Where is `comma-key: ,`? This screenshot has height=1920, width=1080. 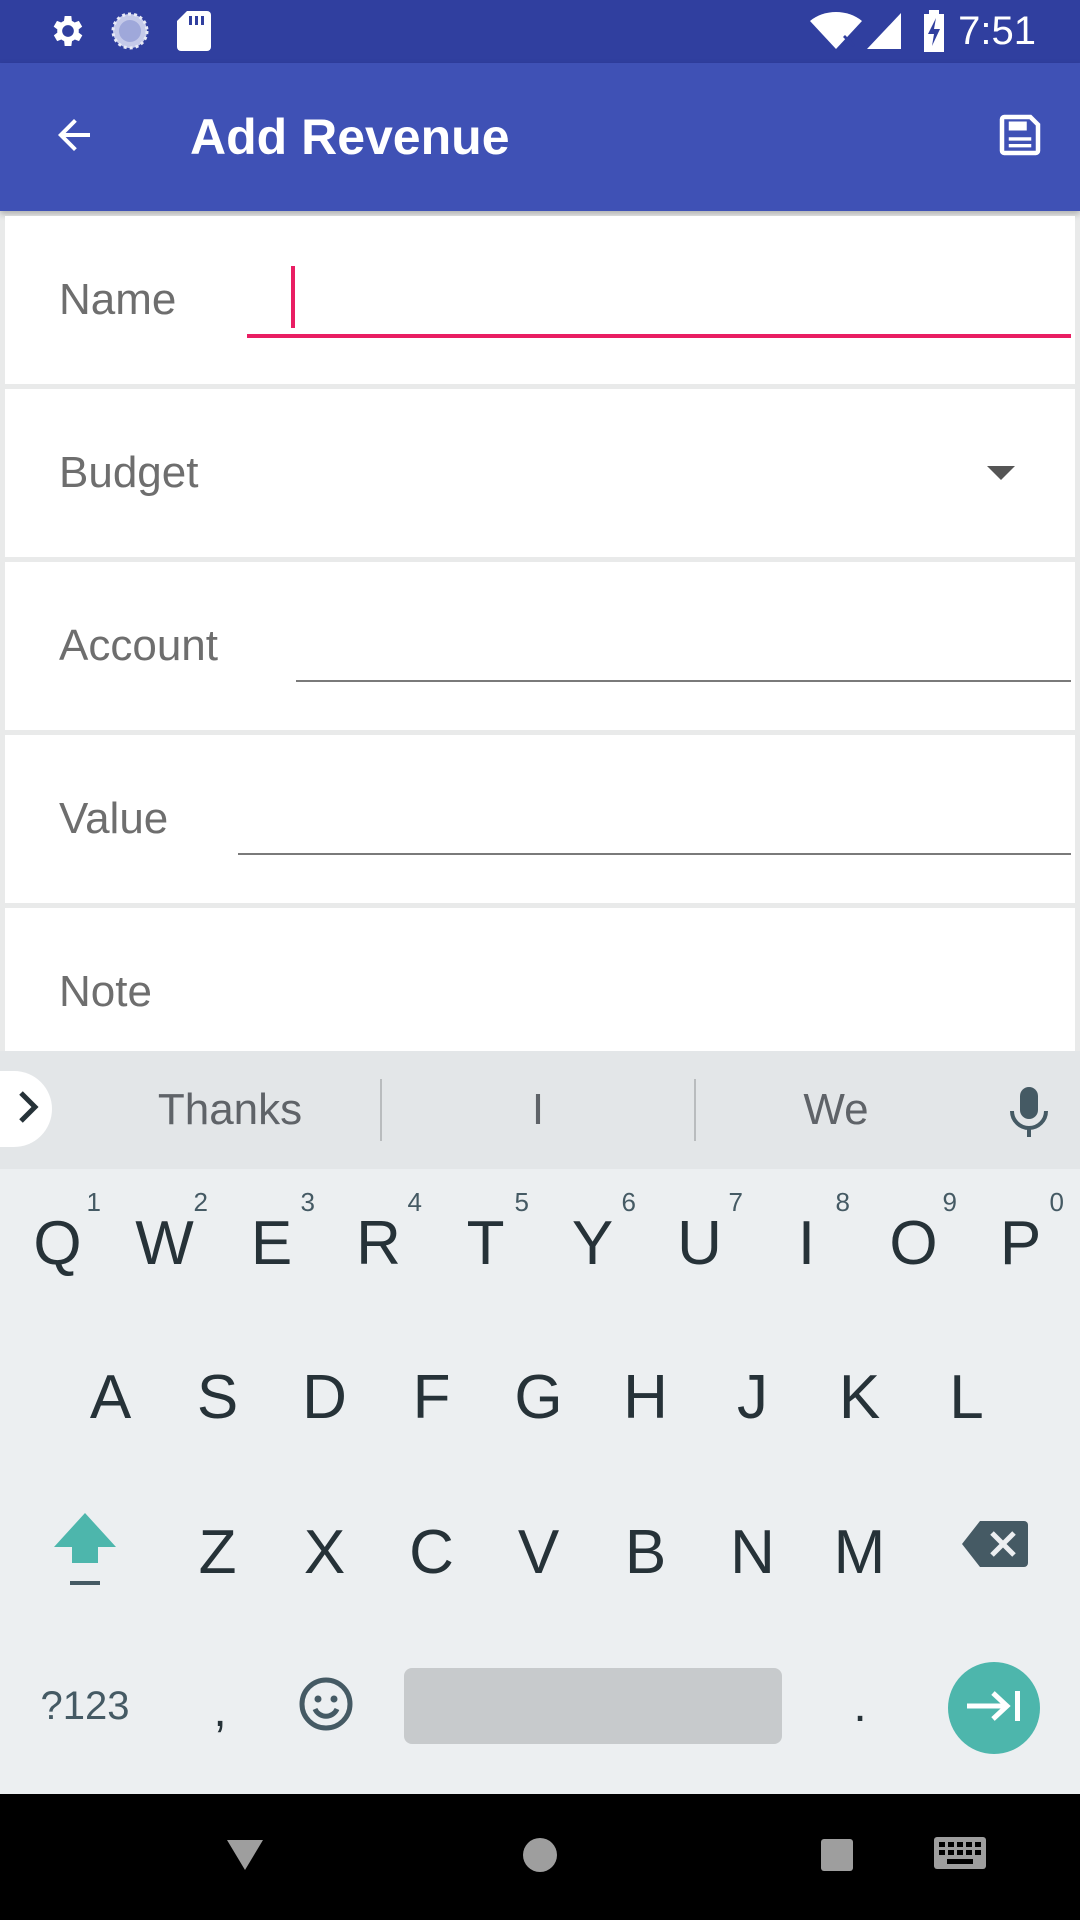
comma-key: , is located at coordinates (220, 1706).